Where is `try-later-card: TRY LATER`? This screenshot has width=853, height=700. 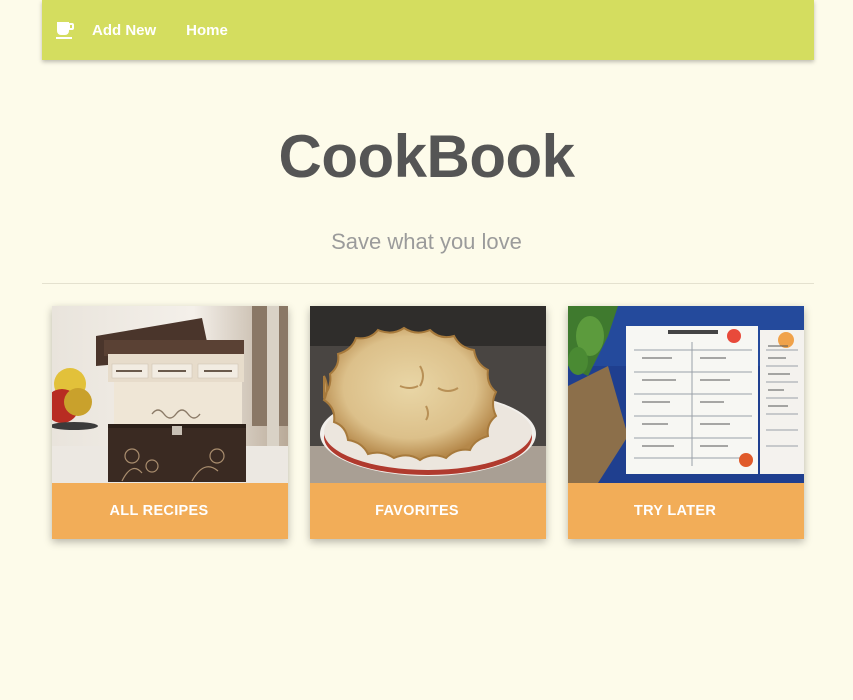 try-later-card: TRY LATER is located at coordinates (686, 422).